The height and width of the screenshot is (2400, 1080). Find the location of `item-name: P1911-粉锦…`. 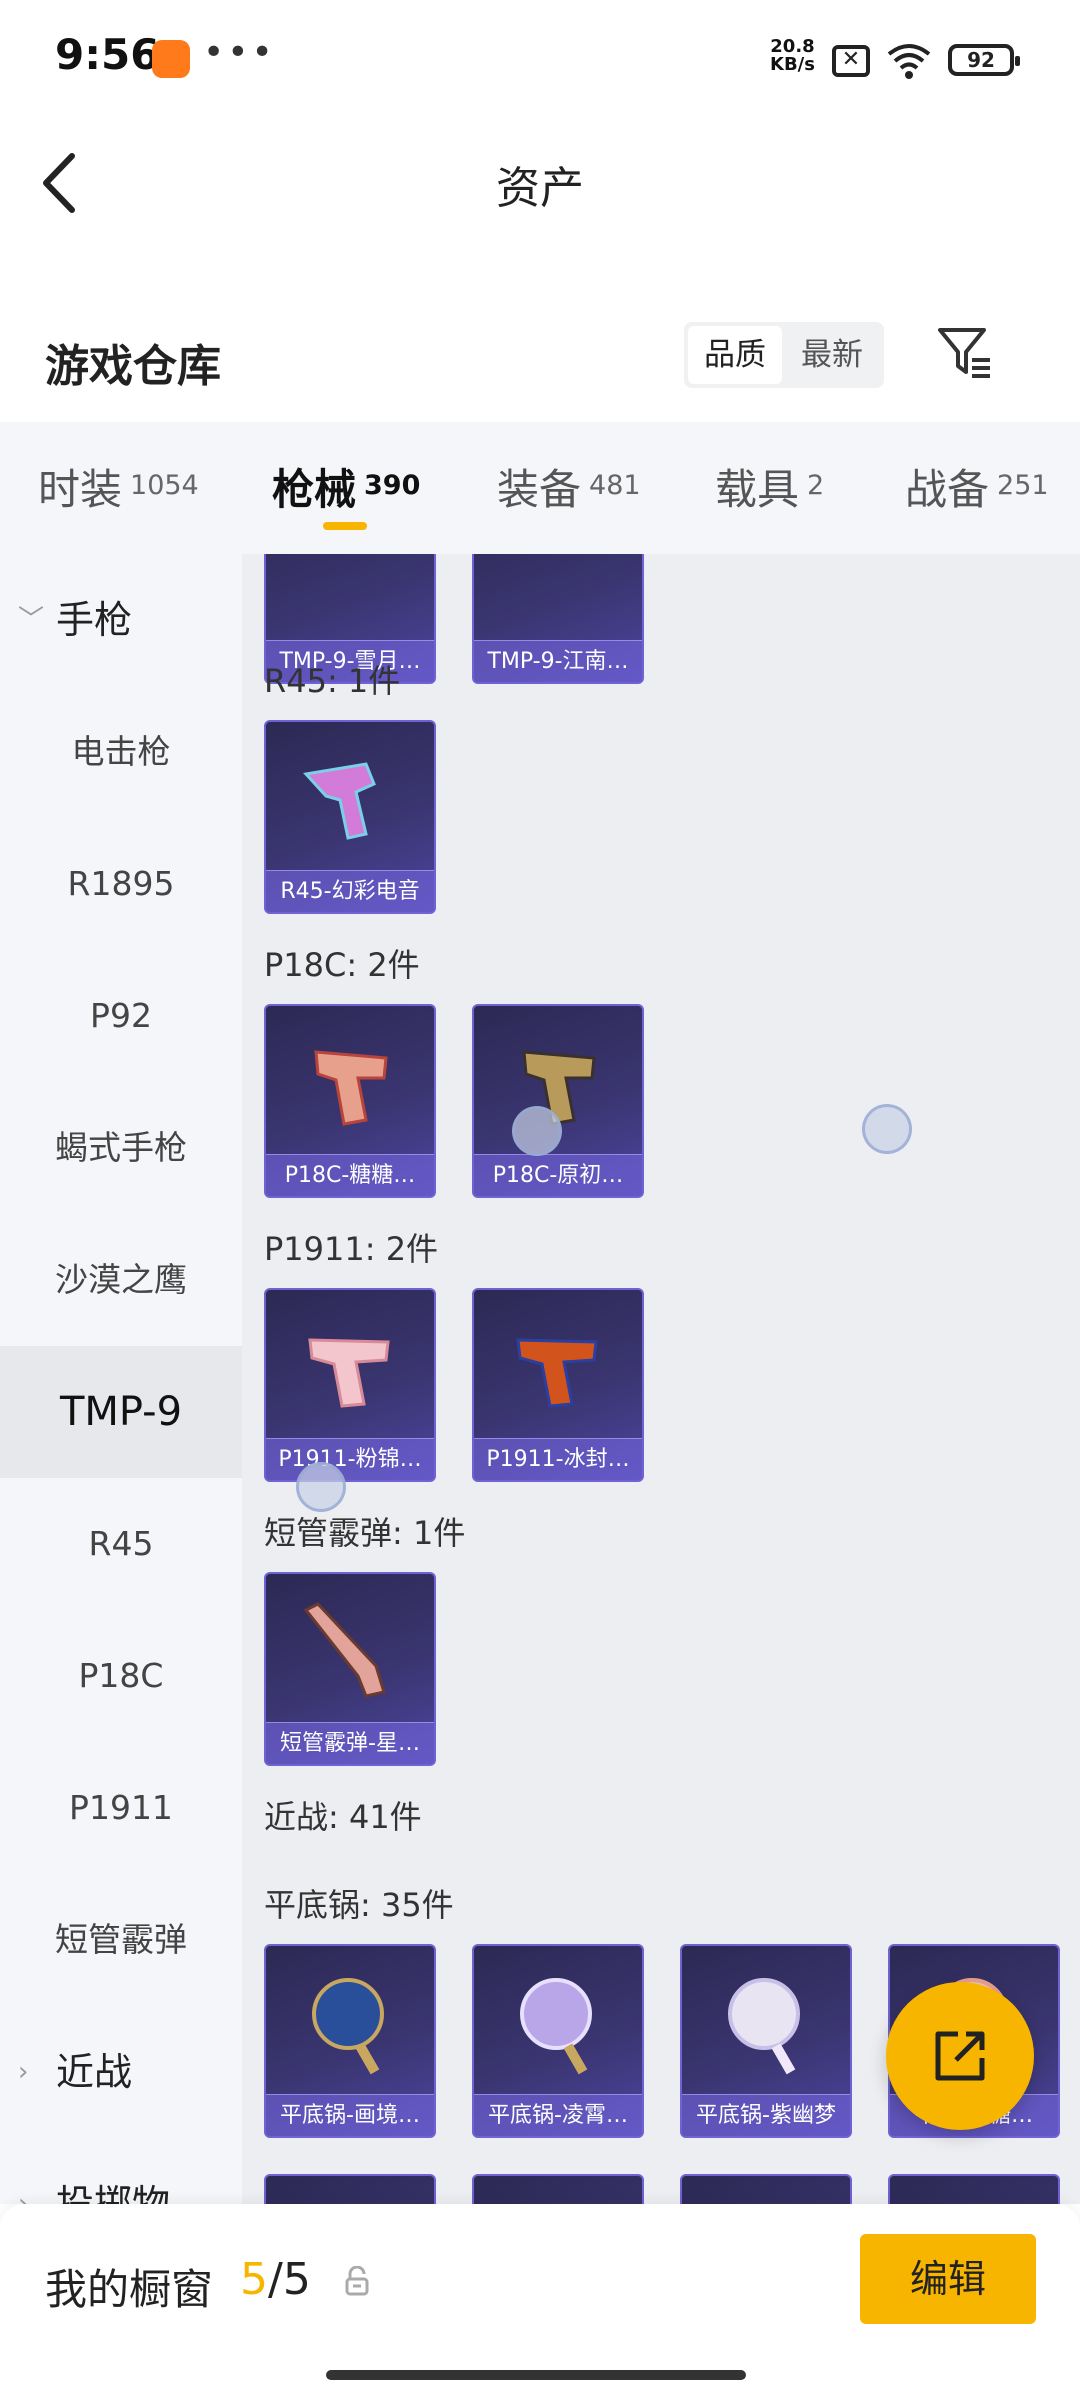

item-name: P1911-粉锦… is located at coordinates (350, 1459).